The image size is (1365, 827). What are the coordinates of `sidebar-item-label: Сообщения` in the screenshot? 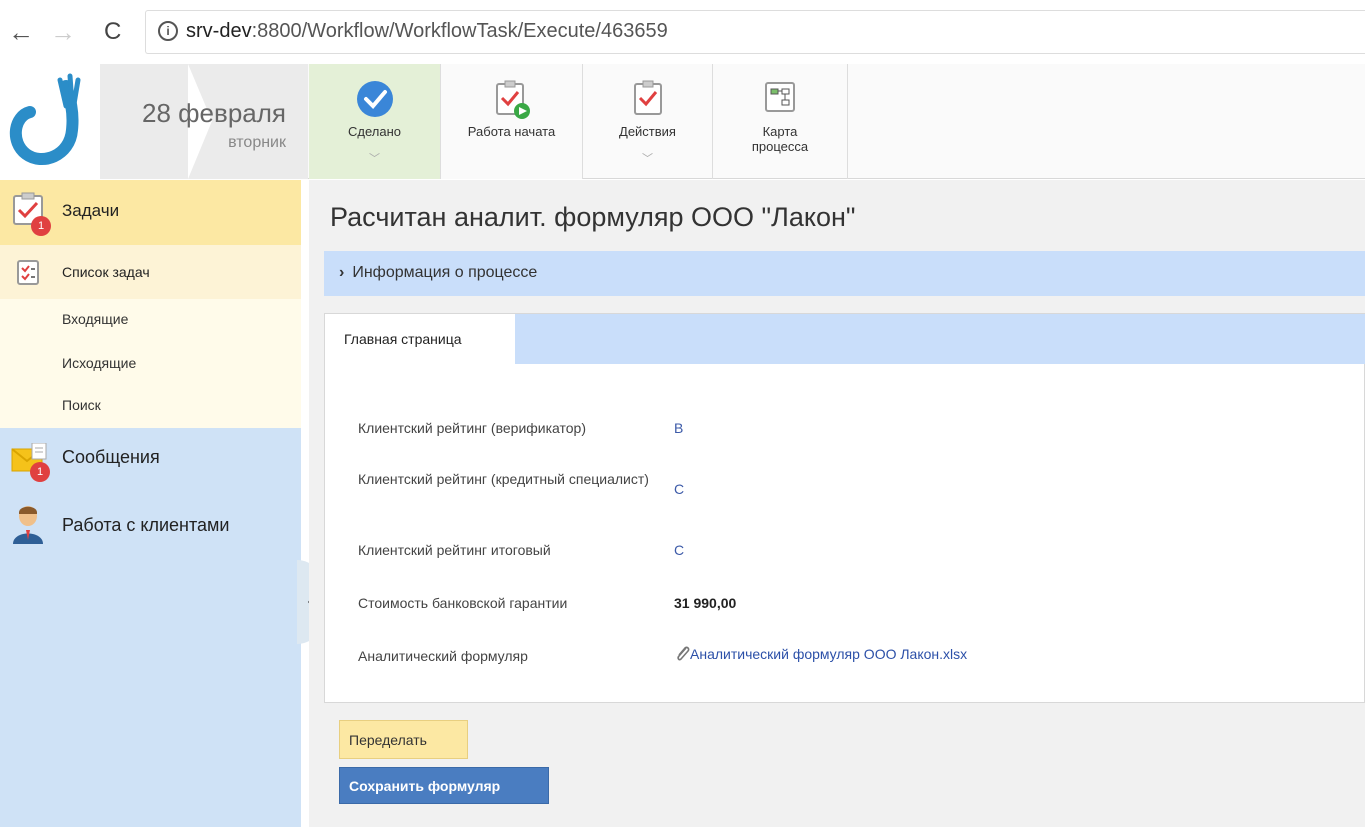 It's located at (111, 457).